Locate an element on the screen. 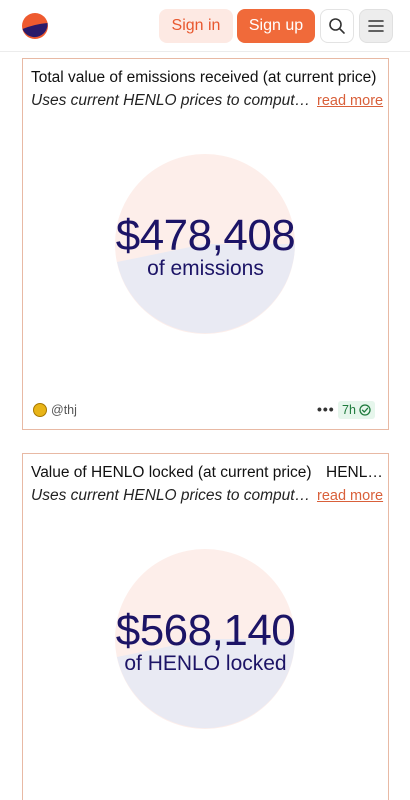  card-title: Value of HENLO locked (at current price) is located at coordinates (176, 473).